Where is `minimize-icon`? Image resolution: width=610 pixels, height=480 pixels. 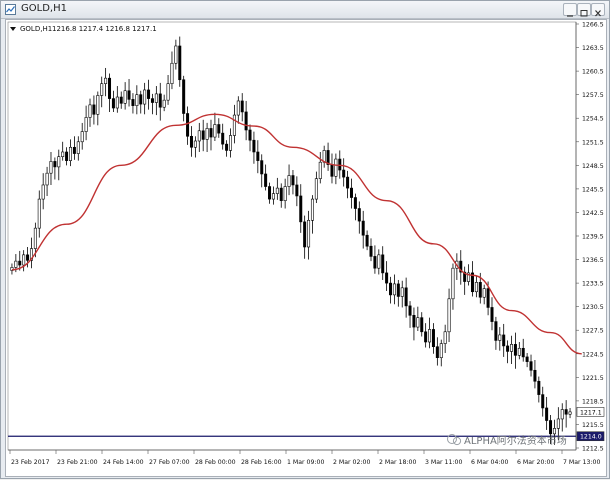
minimize-icon is located at coordinates (570, 16).